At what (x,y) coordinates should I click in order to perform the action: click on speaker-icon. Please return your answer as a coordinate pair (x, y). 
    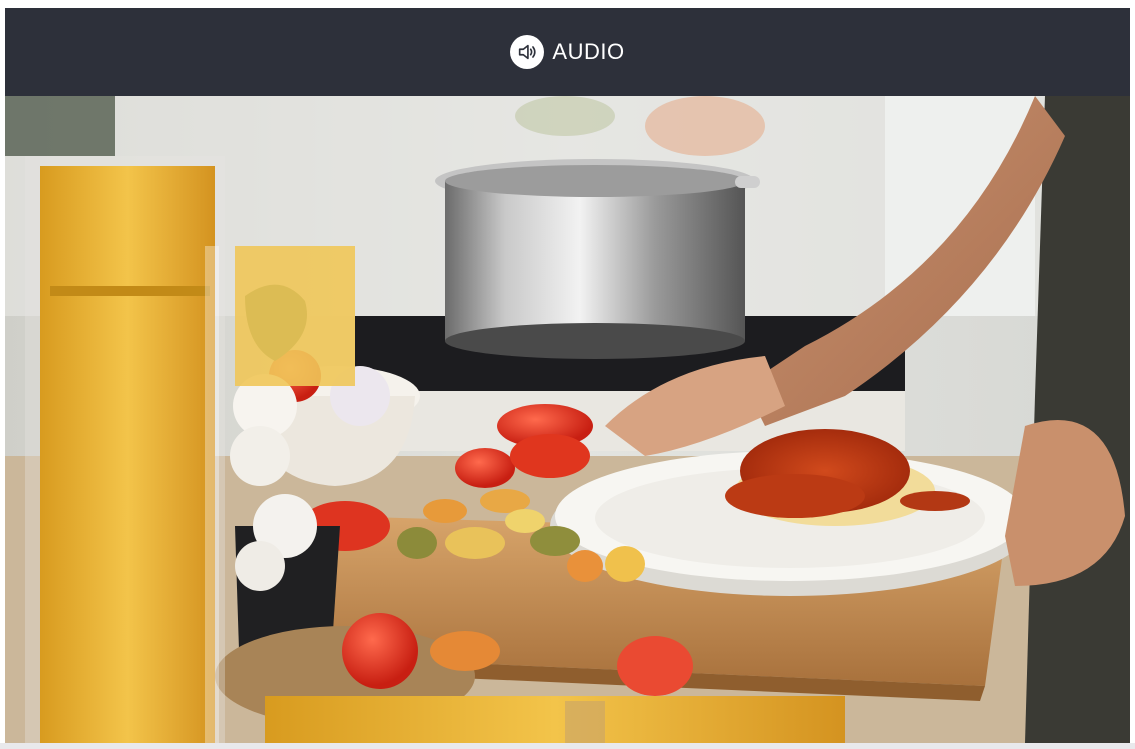
    Looking at the image, I should click on (527, 52).